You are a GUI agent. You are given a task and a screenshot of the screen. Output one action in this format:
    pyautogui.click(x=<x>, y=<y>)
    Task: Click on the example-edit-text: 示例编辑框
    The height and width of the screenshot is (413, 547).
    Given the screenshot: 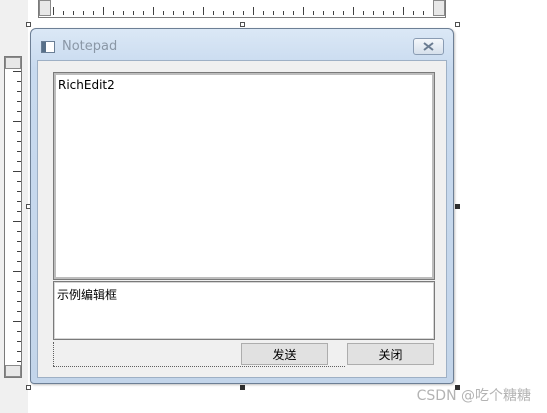 What is the action you would take?
    pyautogui.click(x=87, y=295)
    